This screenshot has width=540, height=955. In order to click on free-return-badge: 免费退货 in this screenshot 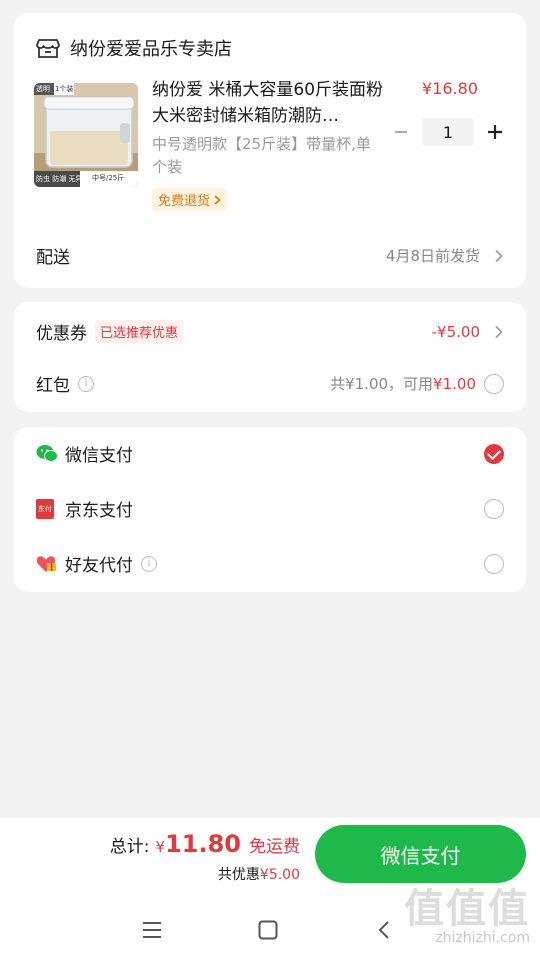, I will do `click(190, 199)`.